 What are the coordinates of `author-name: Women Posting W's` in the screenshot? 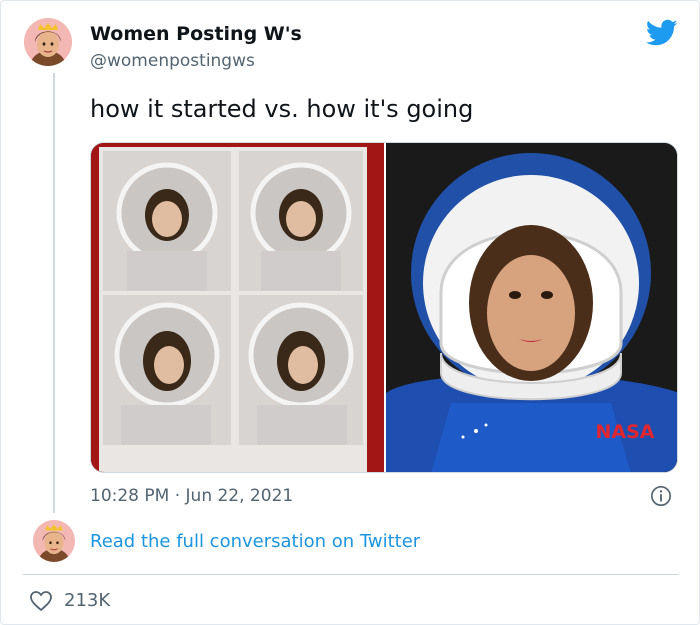 It's located at (196, 34).